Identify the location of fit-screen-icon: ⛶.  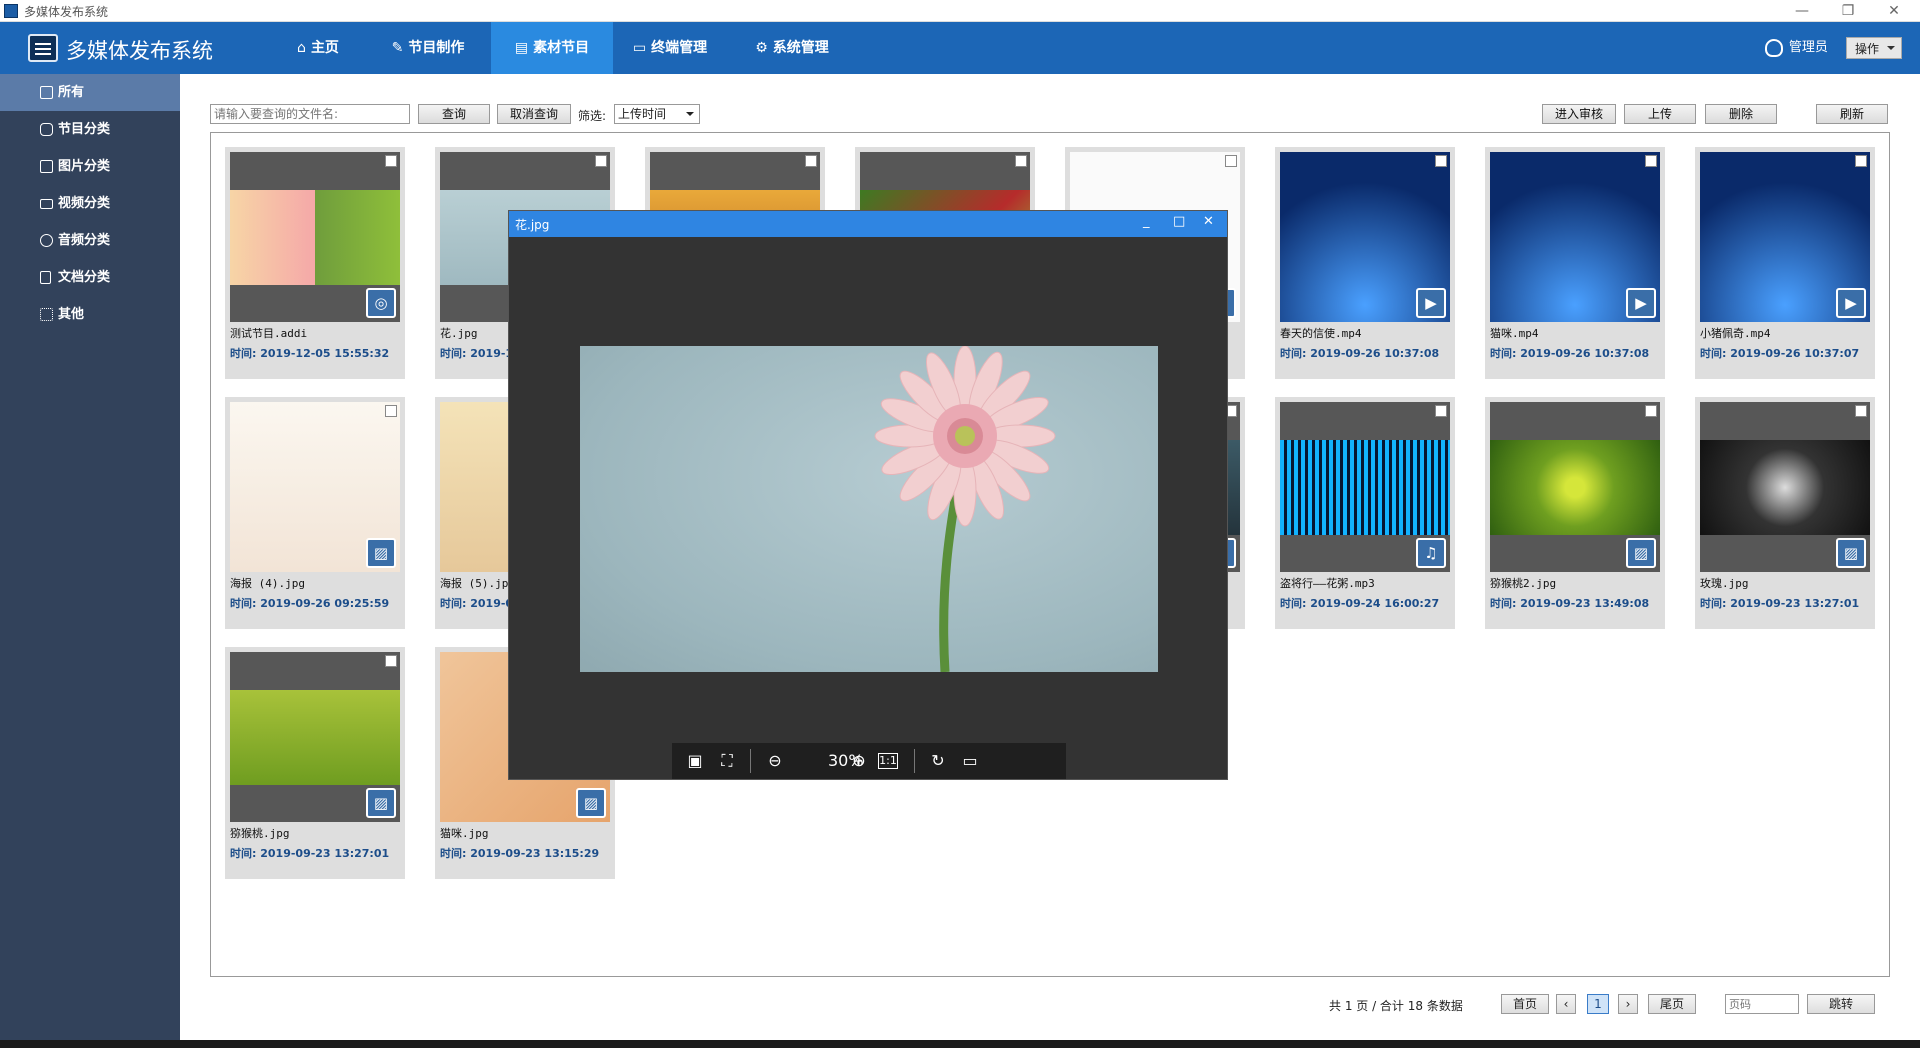
(727, 761).